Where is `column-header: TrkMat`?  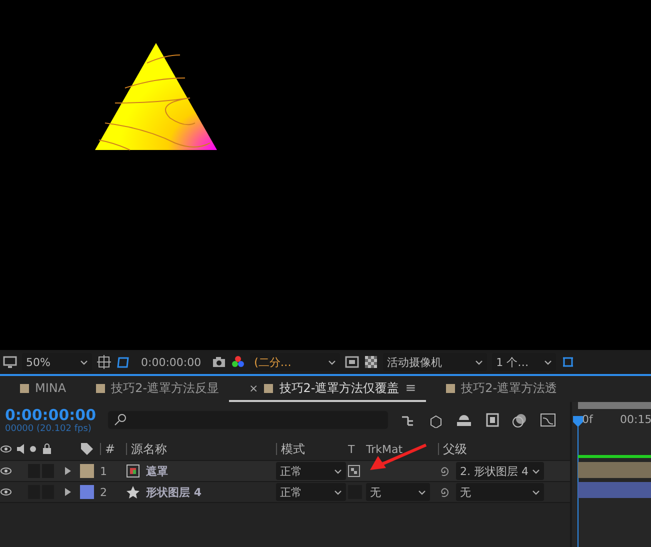
column-header: TrkMat is located at coordinates (384, 449).